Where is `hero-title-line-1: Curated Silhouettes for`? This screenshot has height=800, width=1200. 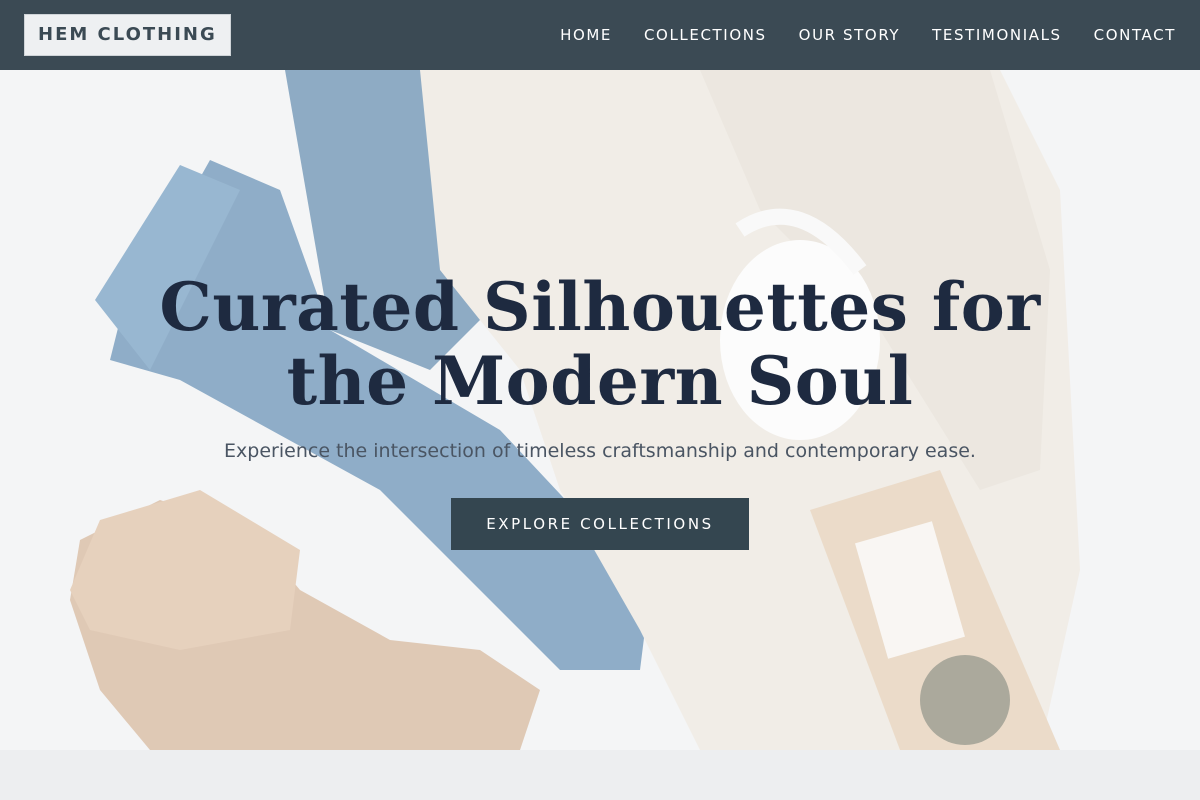 hero-title-line-1: Curated Silhouettes for is located at coordinates (600, 307).